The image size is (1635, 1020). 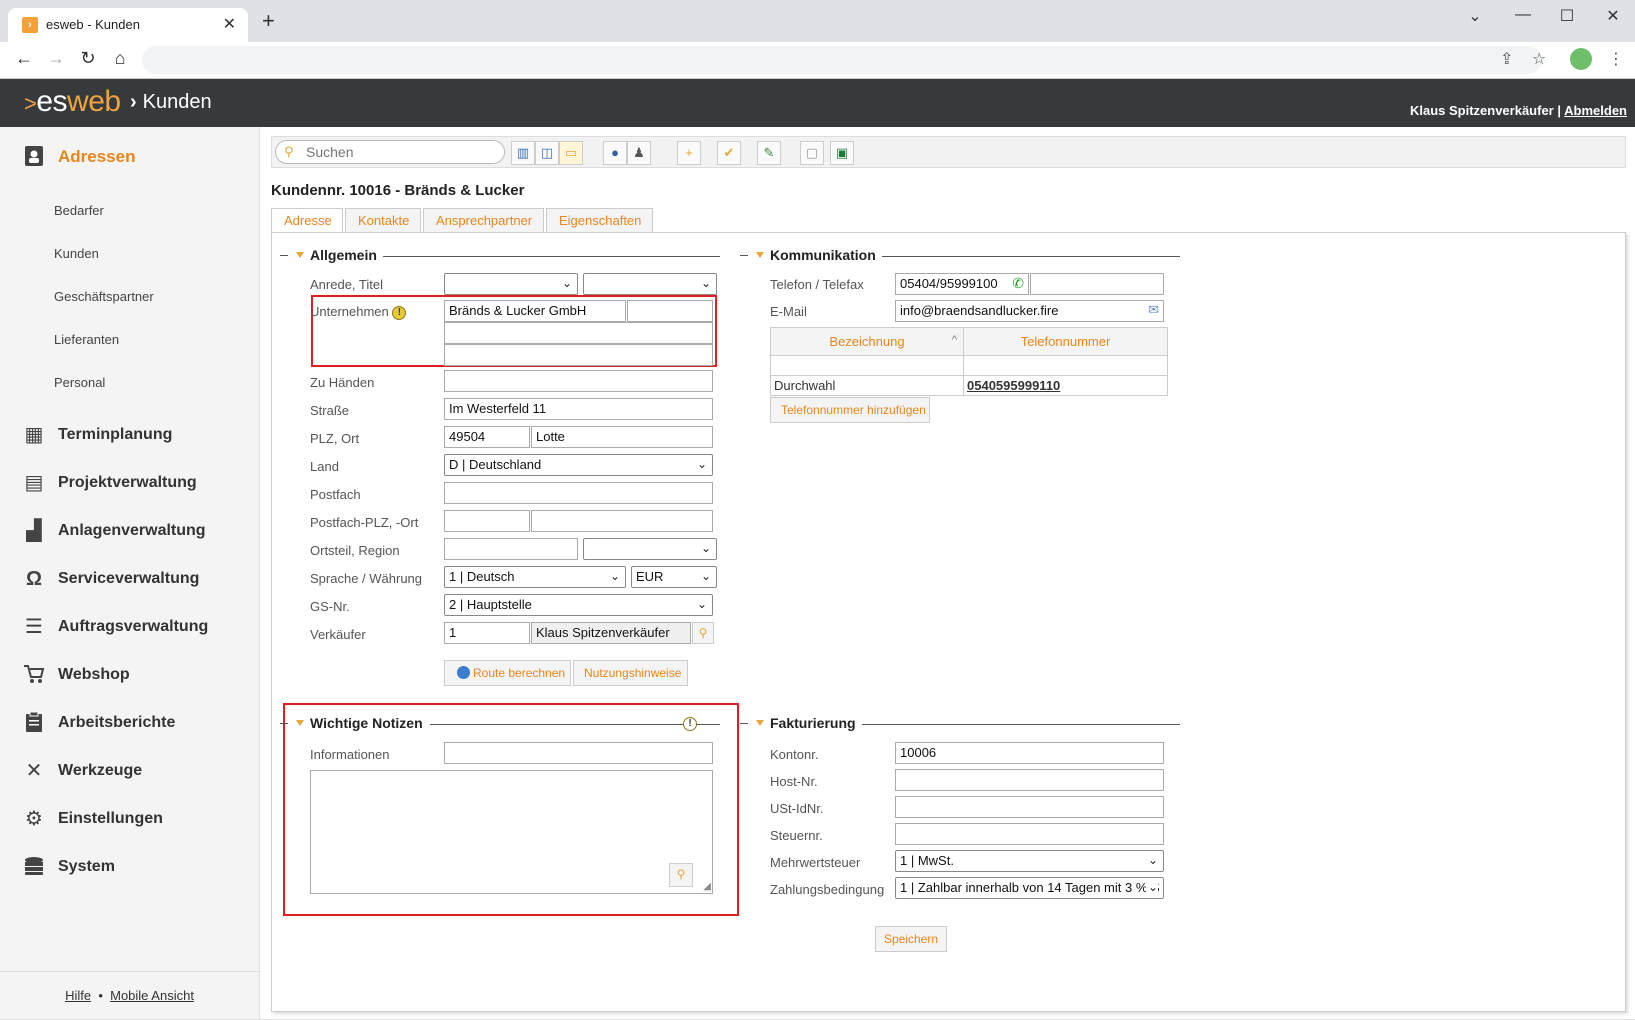 What do you see at coordinates (104, 296) in the screenshot?
I see `sidebar-sub-geschaeftspartner: Geschäftspartner` at bounding box center [104, 296].